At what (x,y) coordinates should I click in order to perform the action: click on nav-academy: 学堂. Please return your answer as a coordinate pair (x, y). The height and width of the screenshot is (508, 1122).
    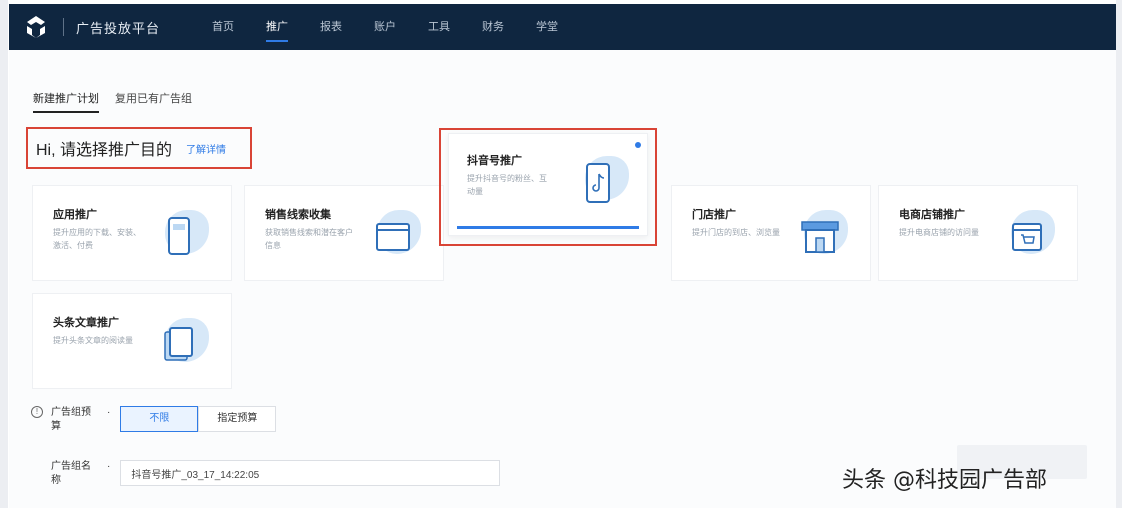
    Looking at the image, I should click on (547, 27).